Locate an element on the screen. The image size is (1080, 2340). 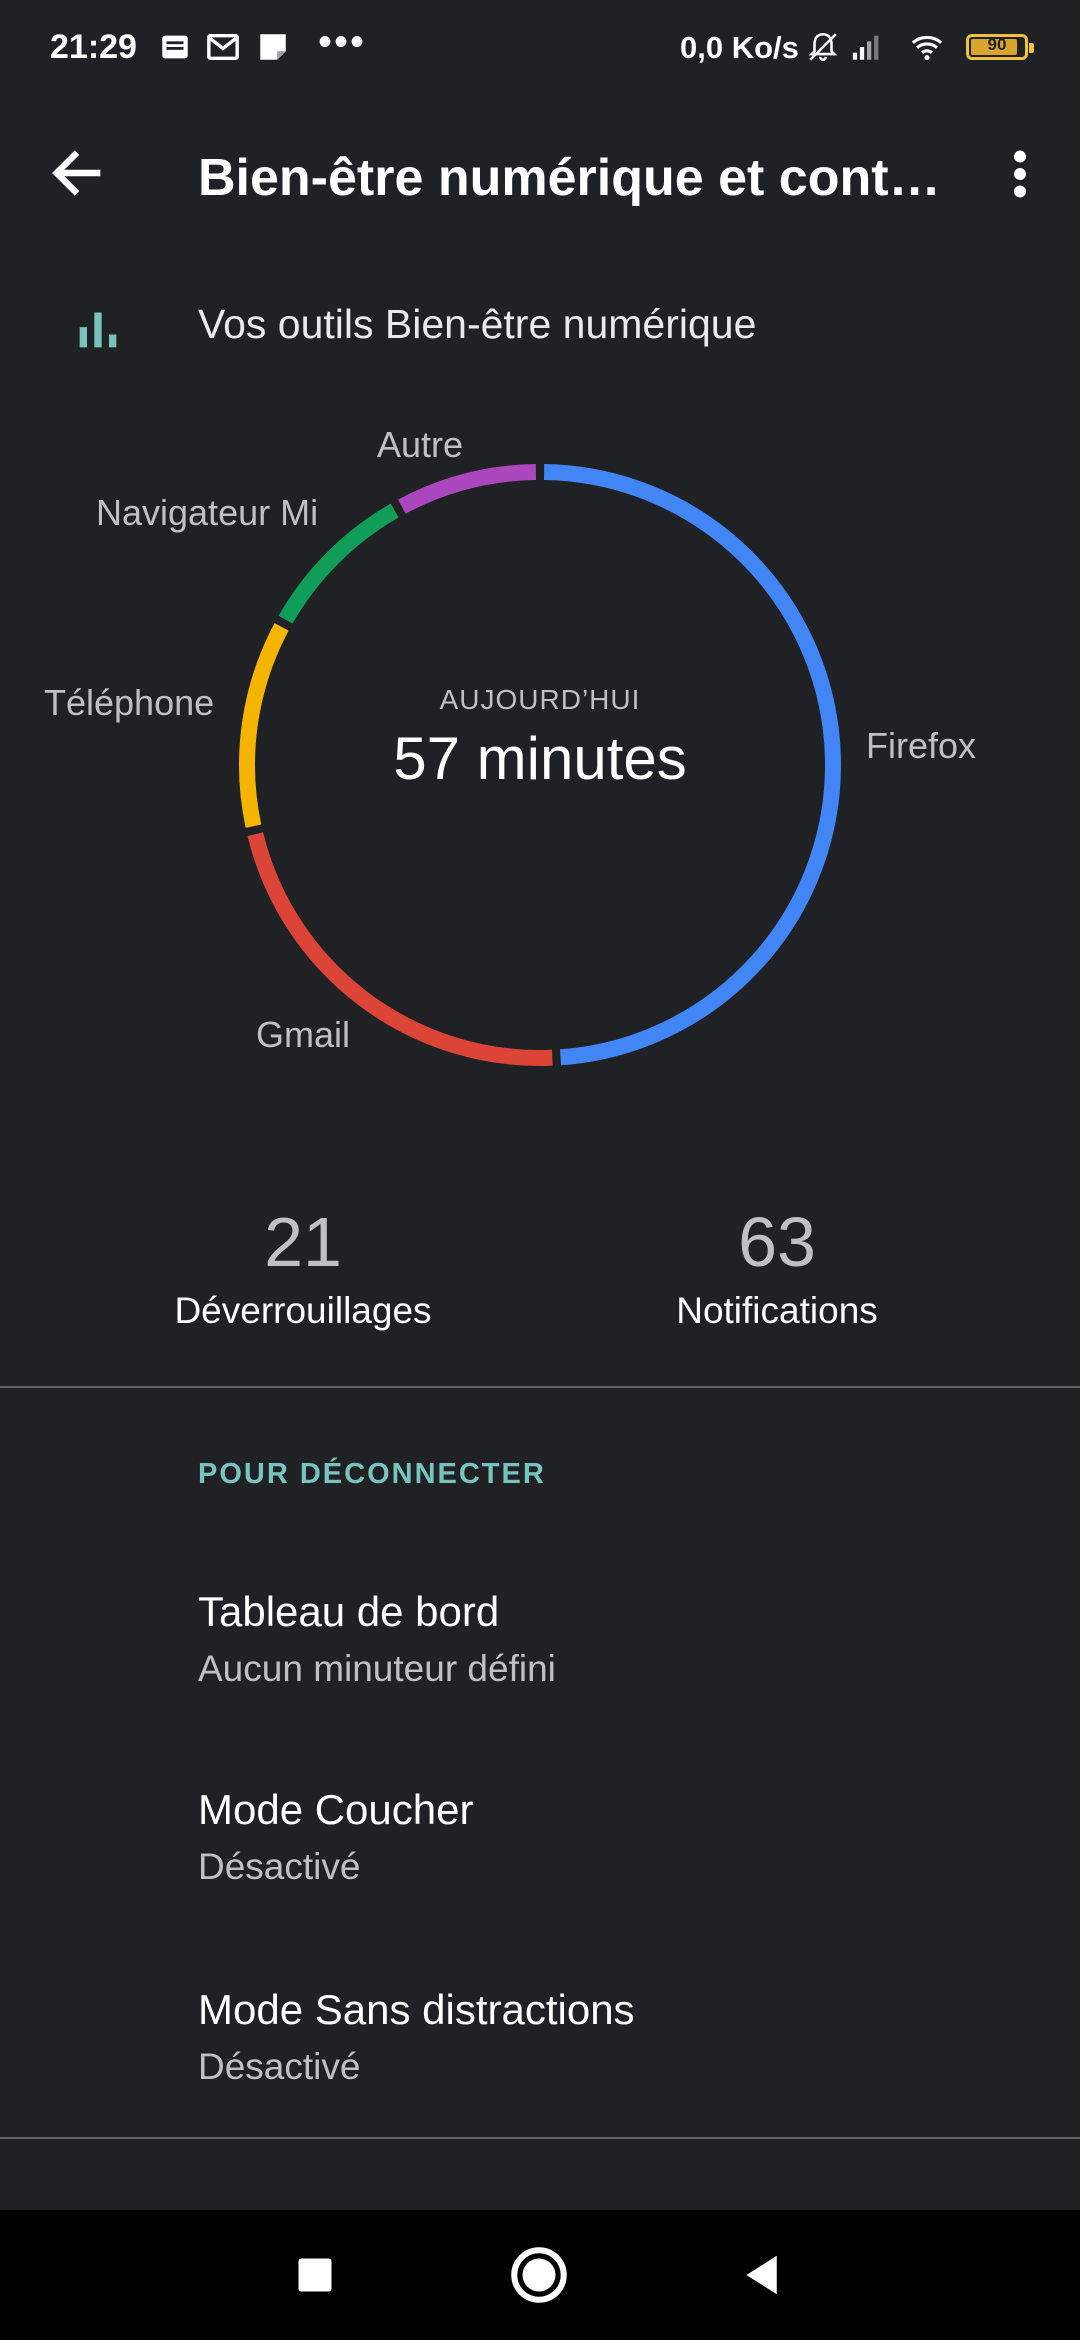
bell-off-icon is located at coordinates (823, 46).